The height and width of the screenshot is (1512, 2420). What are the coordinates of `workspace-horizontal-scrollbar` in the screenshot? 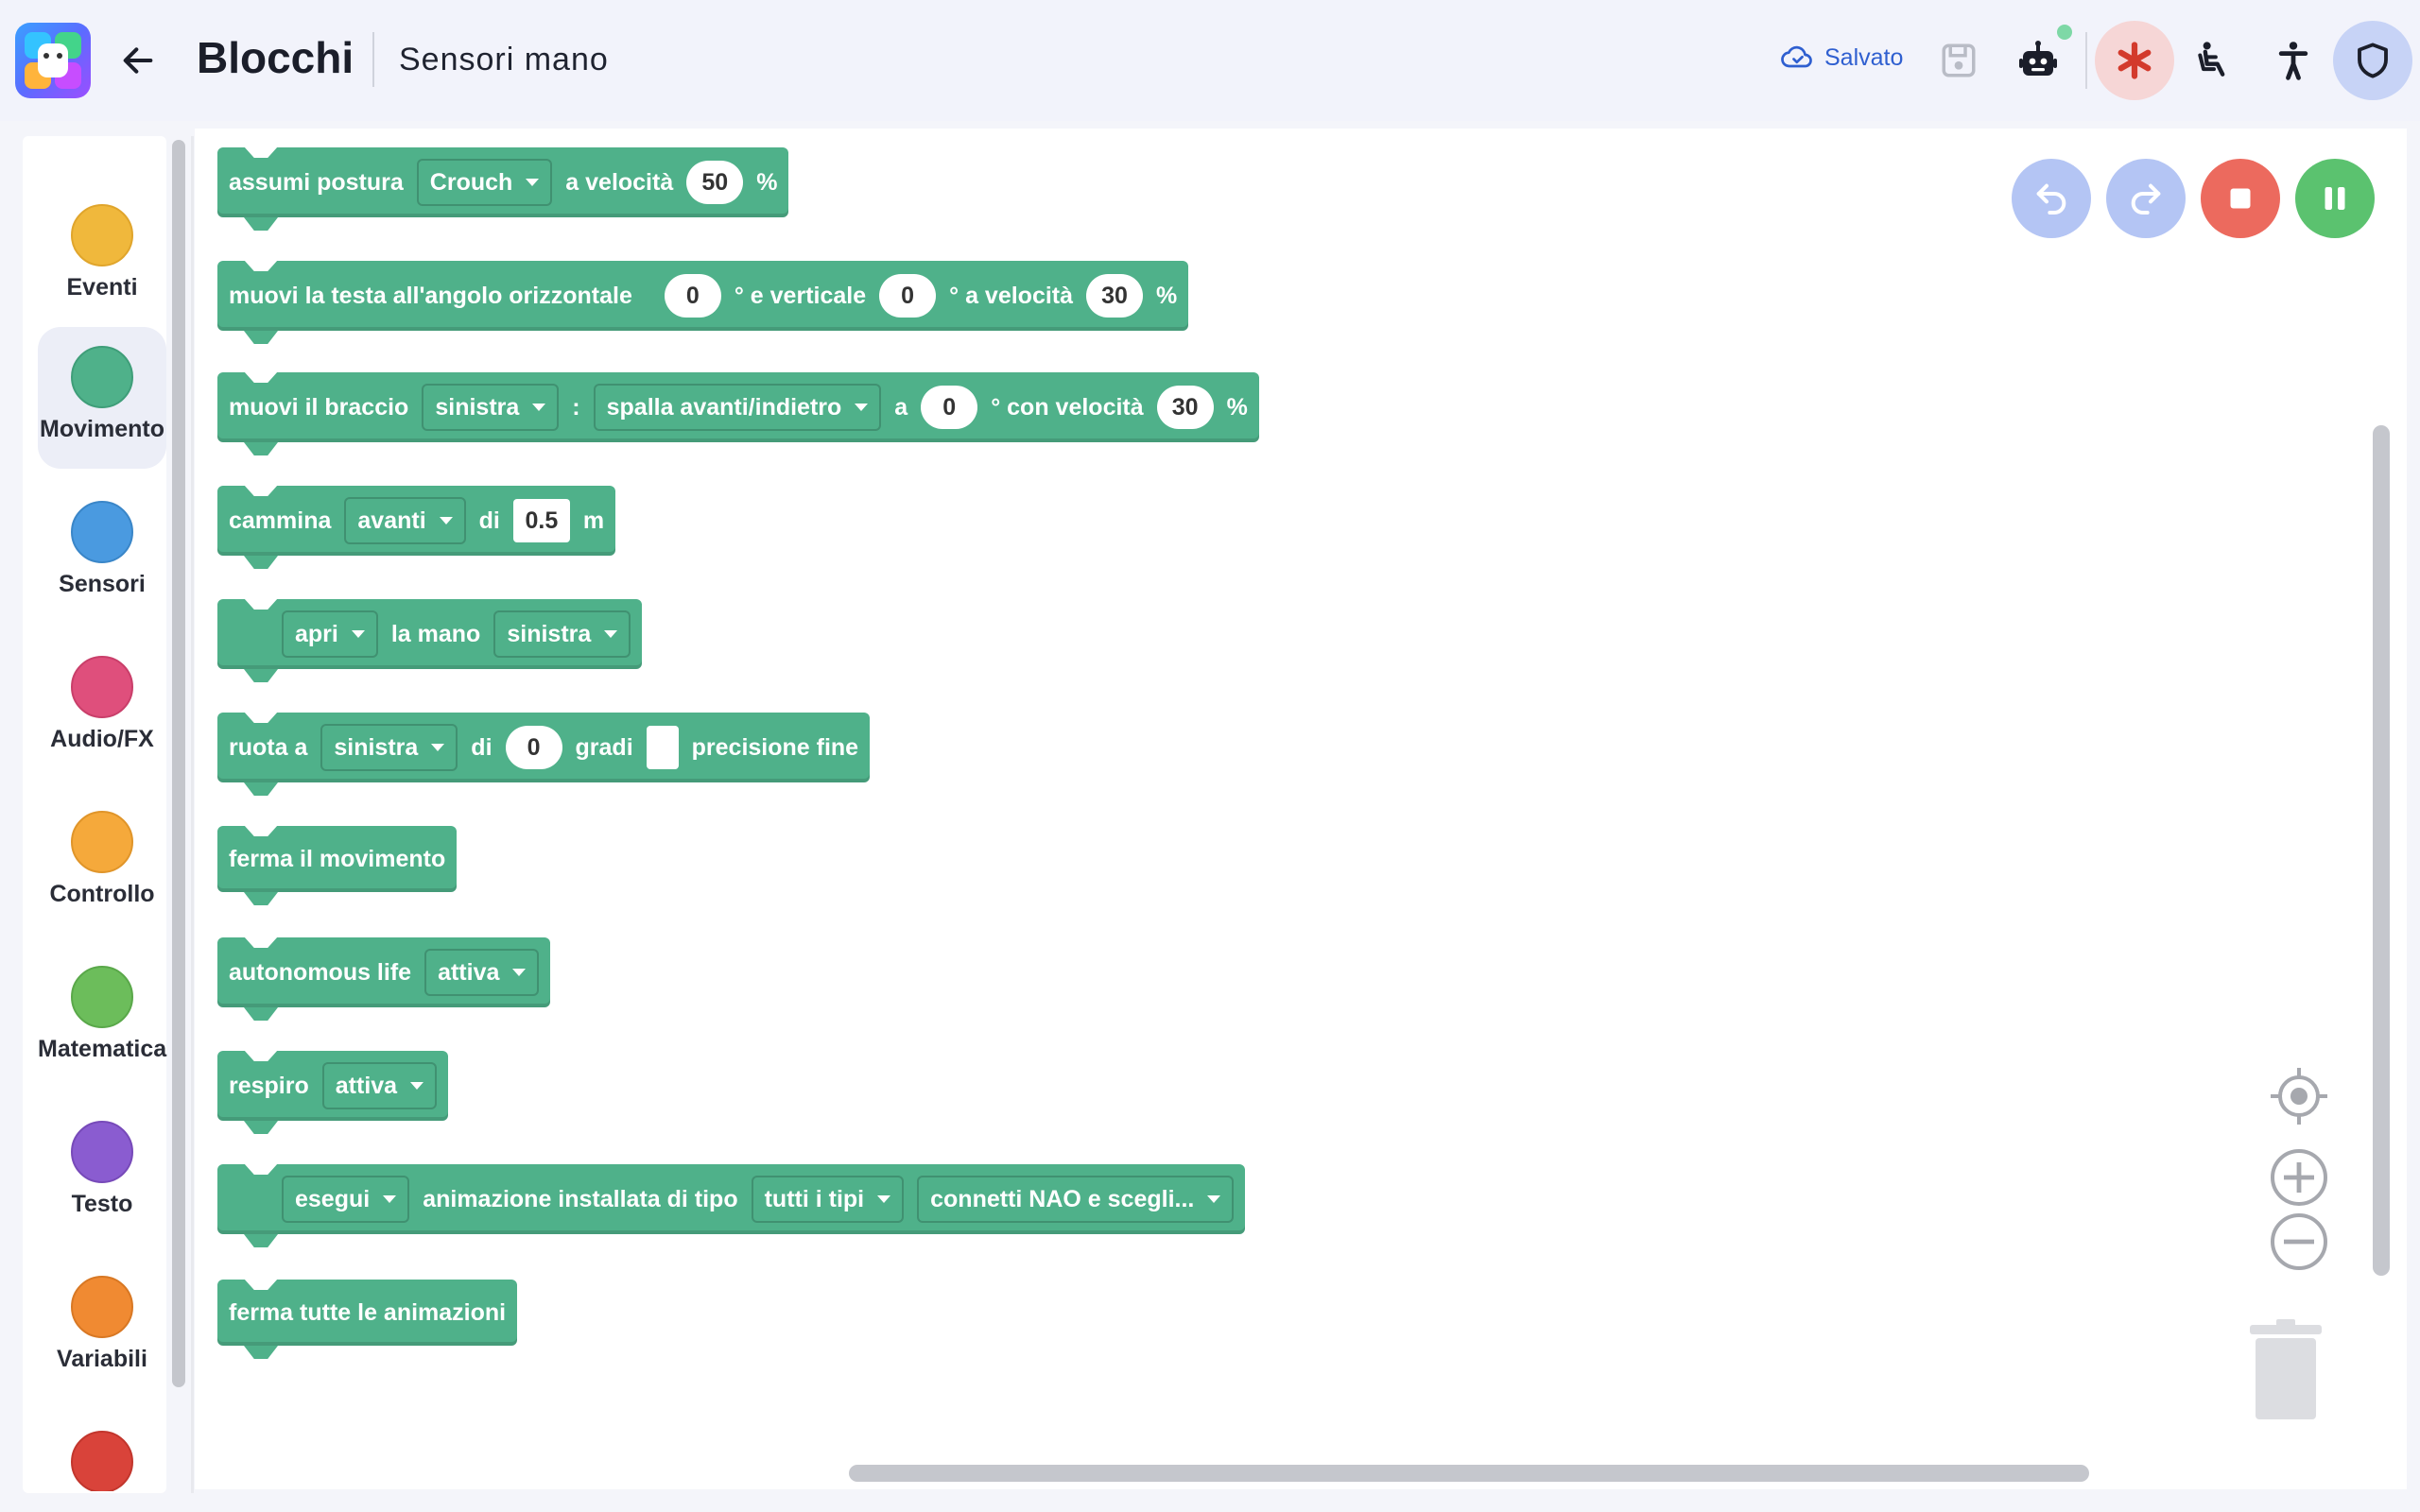 It's located at (1469, 1473).